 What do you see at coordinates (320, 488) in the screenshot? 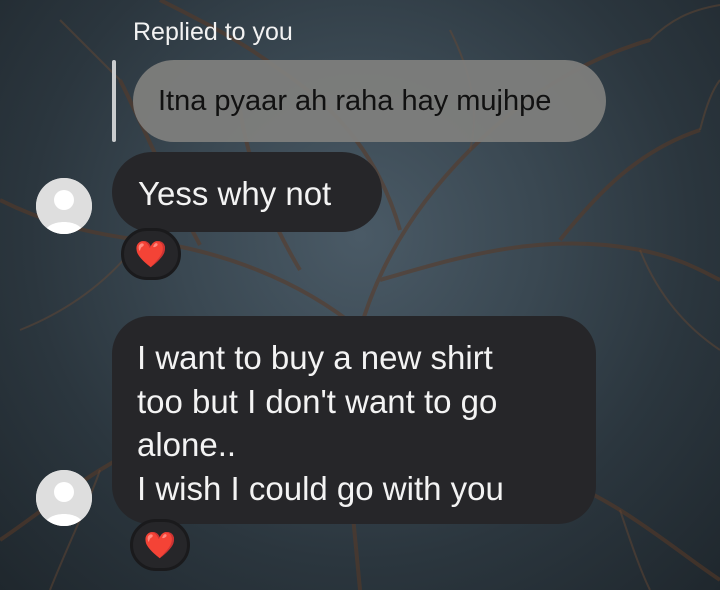
I see `message-text-line: I wish I could go with you` at bounding box center [320, 488].